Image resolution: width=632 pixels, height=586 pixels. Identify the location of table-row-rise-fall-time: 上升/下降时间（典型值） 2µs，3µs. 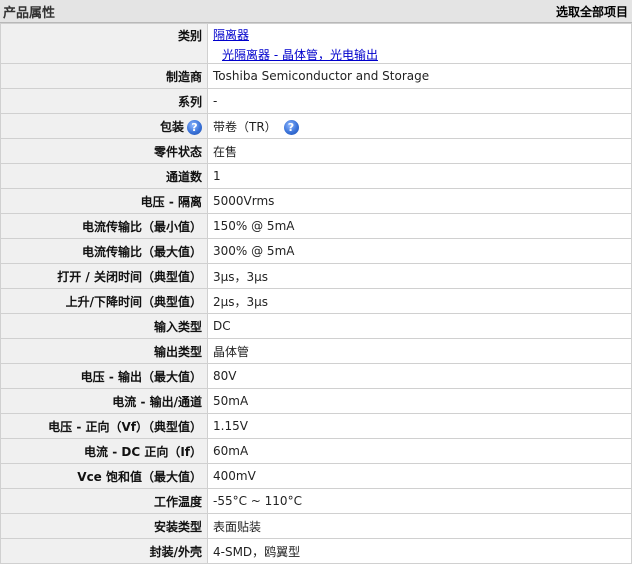
(316, 301).